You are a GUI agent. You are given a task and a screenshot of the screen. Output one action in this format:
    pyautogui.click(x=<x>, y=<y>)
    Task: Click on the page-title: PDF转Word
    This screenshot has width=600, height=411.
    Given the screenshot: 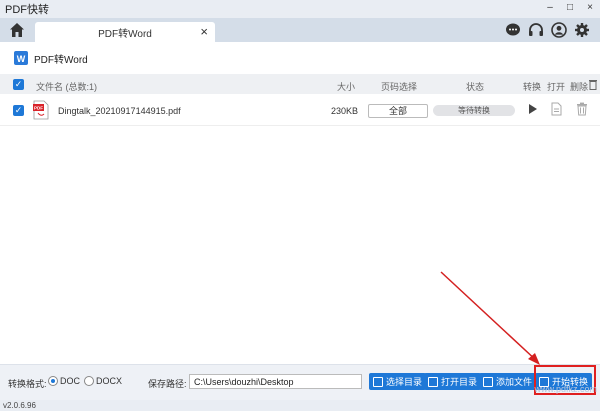 What is the action you would take?
    pyautogui.click(x=61, y=60)
    